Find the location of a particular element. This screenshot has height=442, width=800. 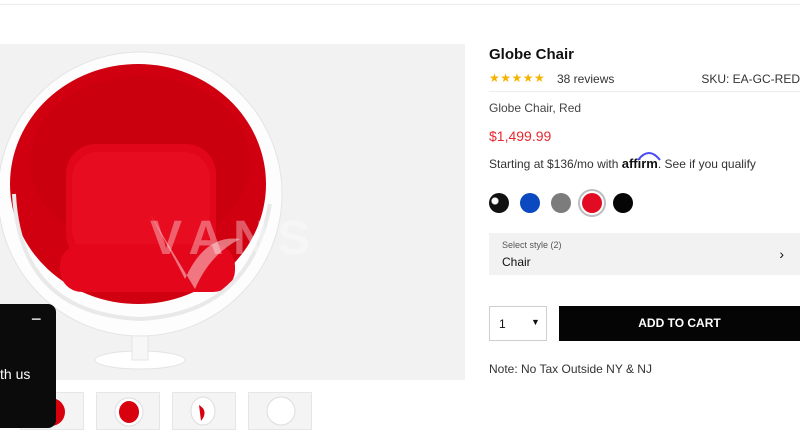

reviews-link: 38 reviews is located at coordinates (585, 79).